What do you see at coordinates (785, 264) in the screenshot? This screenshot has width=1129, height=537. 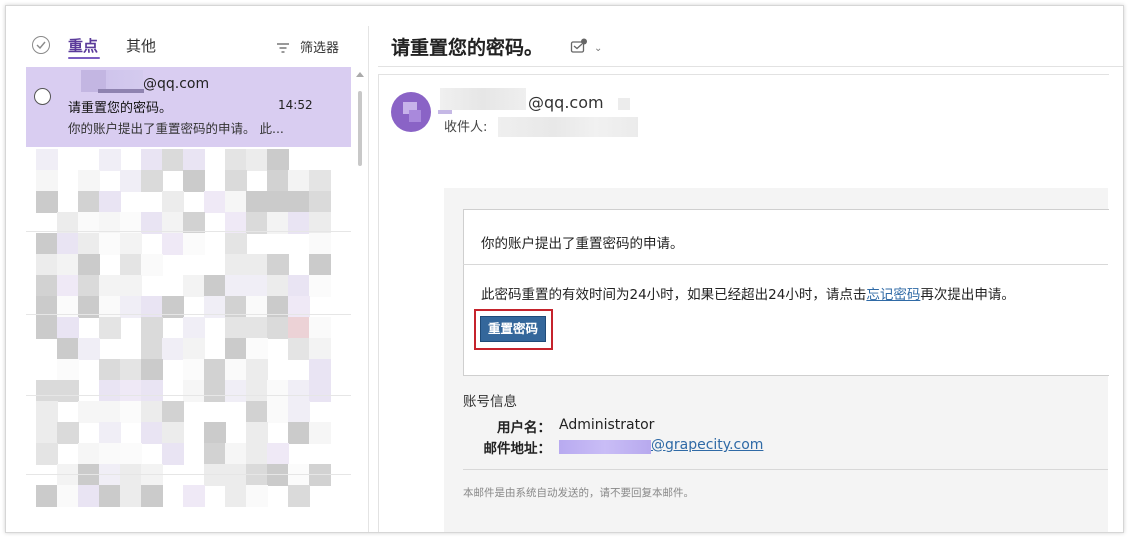 I see `content-divider` at bounding box center [785, 264].